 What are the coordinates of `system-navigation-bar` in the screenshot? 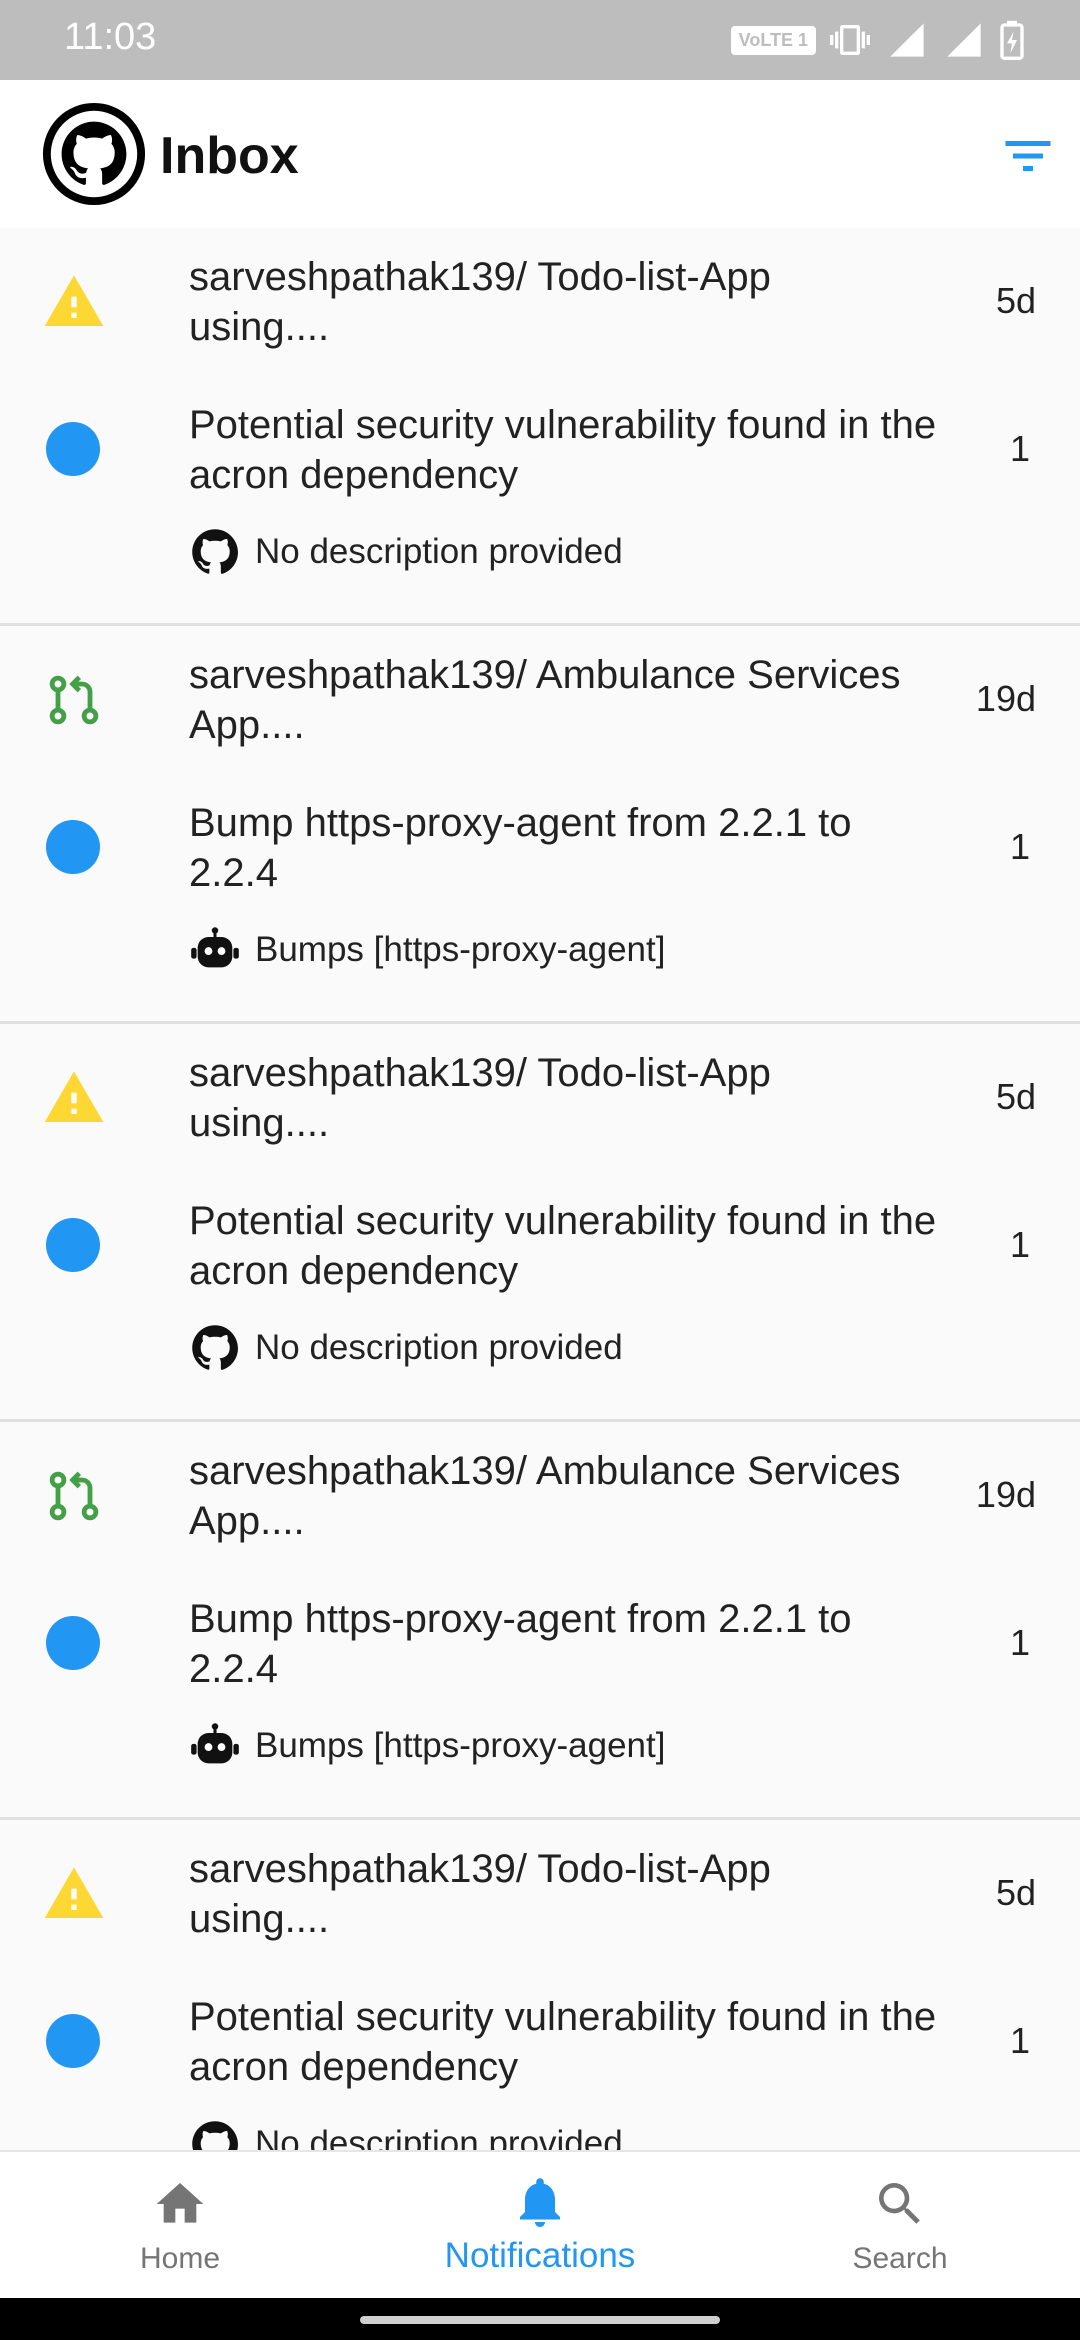 It's located at (540, 2319).